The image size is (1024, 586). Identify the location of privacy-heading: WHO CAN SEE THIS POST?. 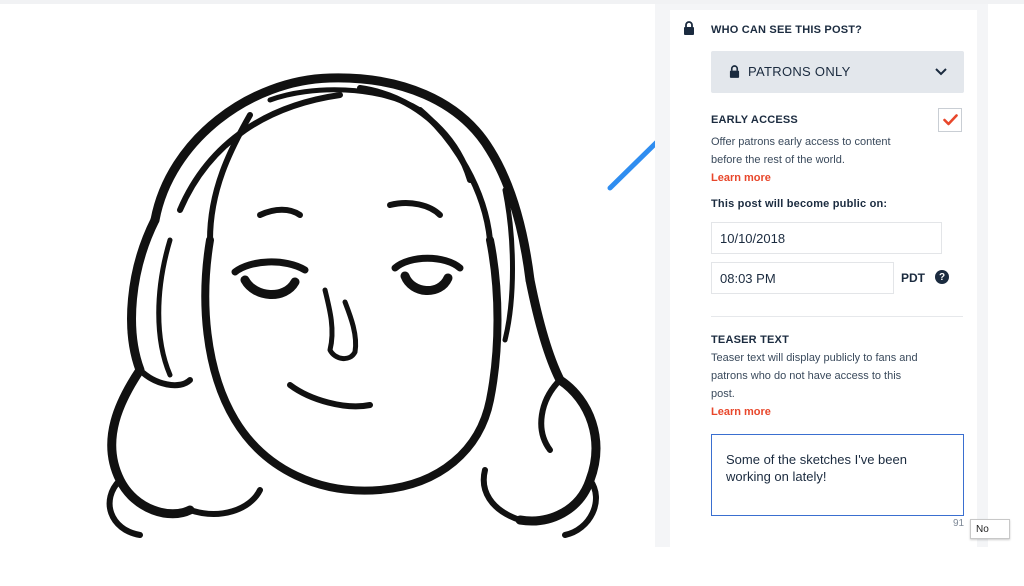
(787, 30).